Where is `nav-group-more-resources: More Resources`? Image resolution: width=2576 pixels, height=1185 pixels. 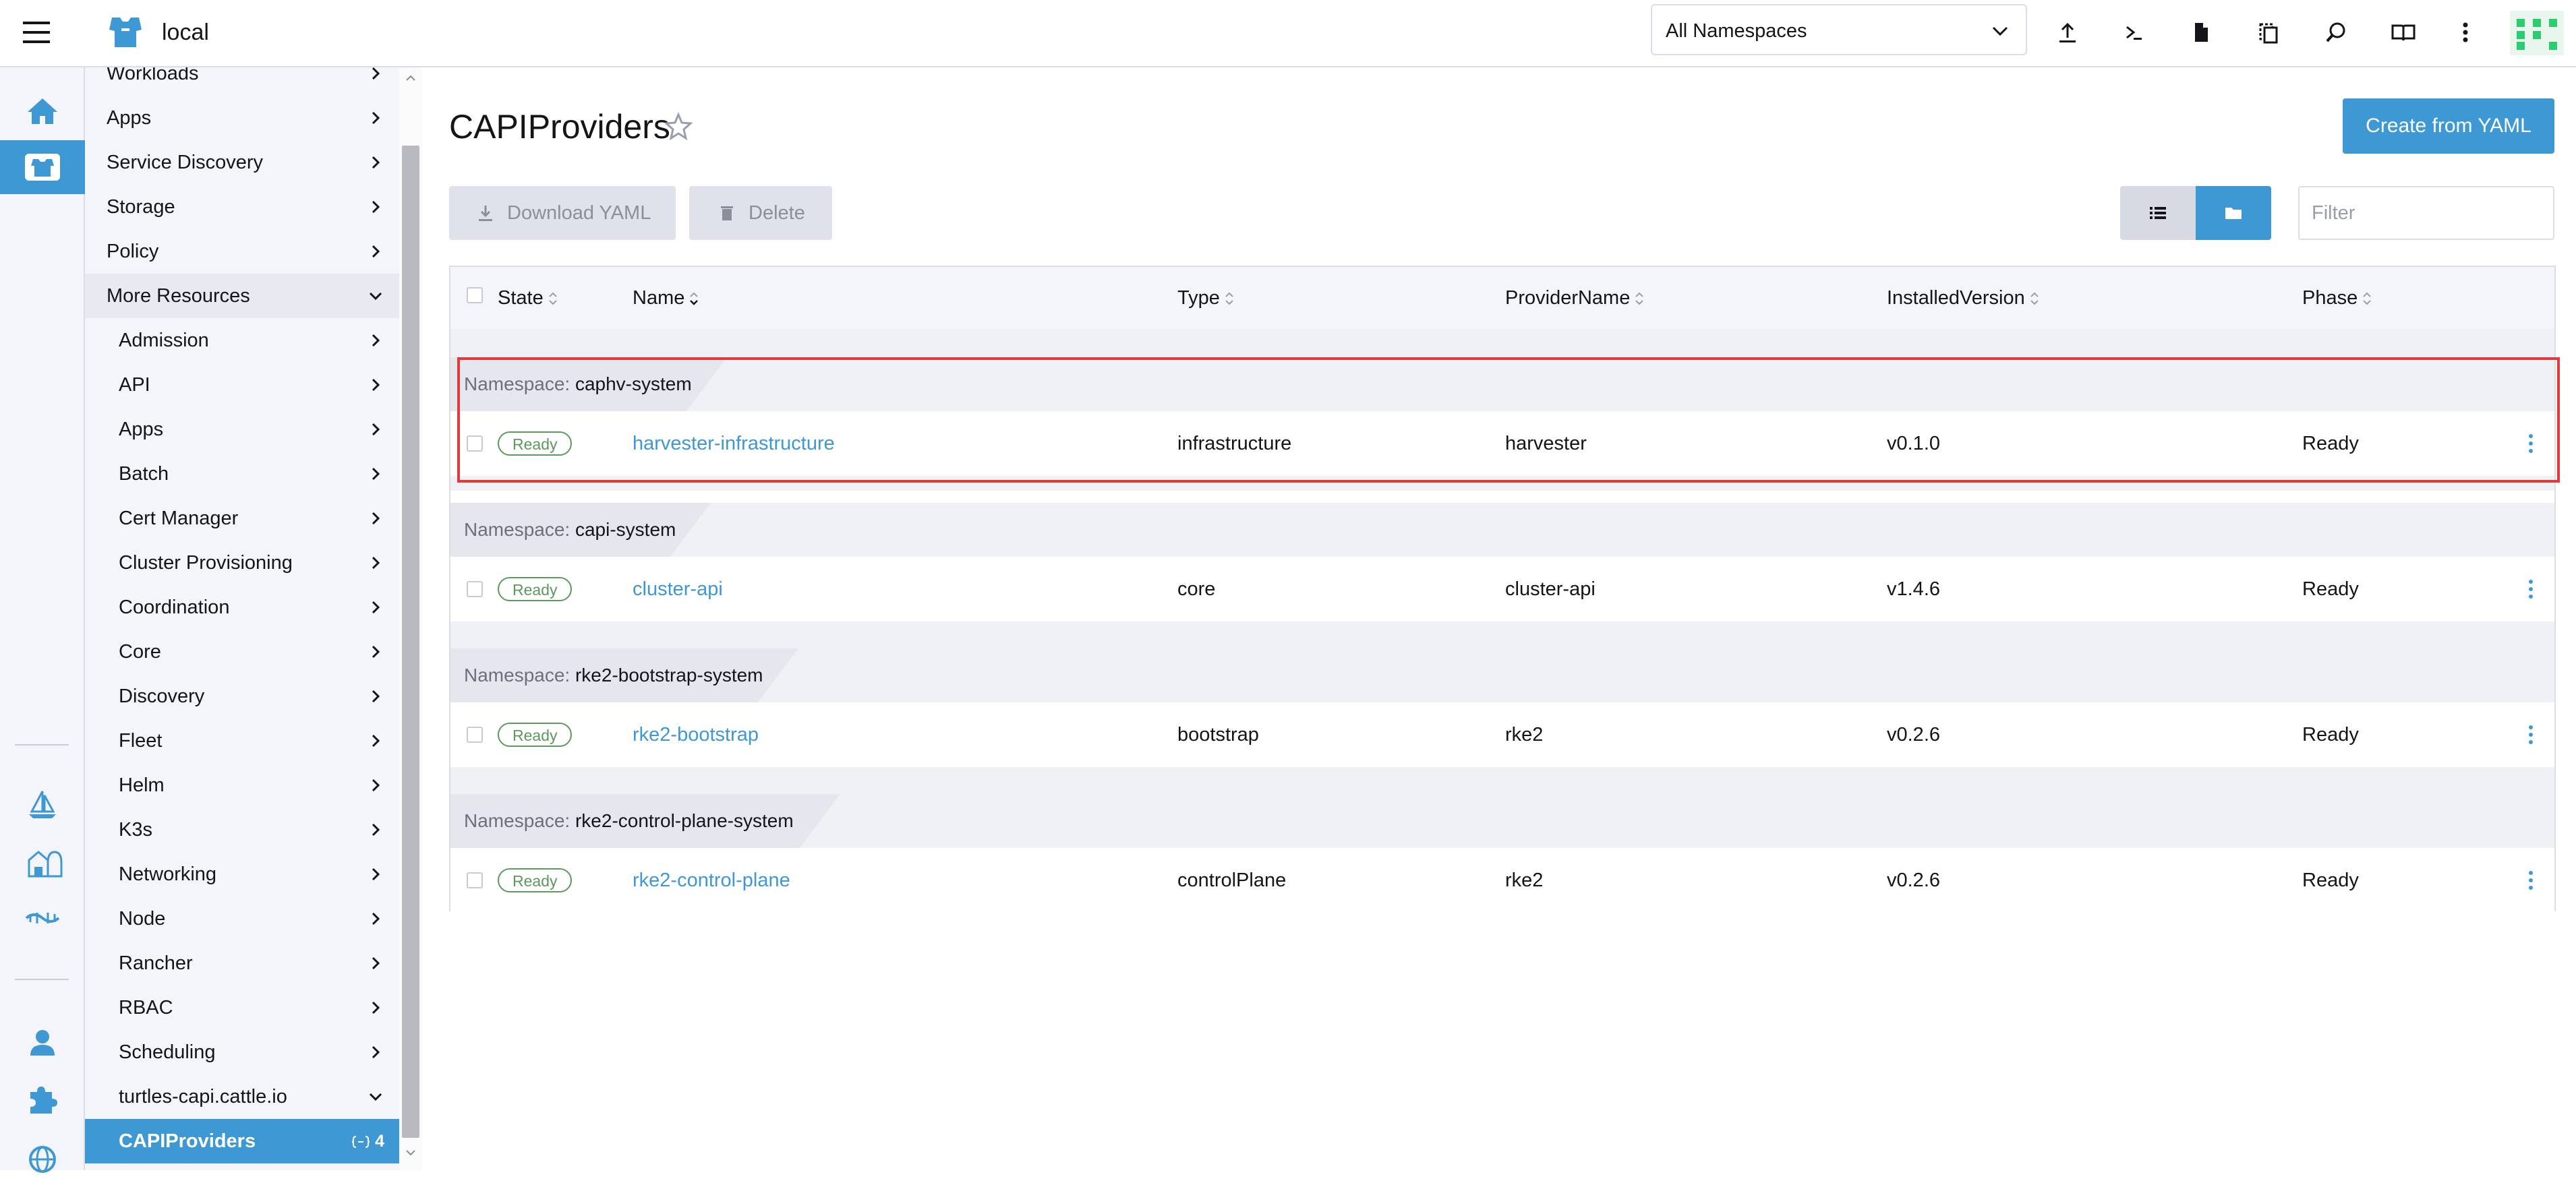 nav-group-more-resources: More Resources is located at coordinates (242, 296).